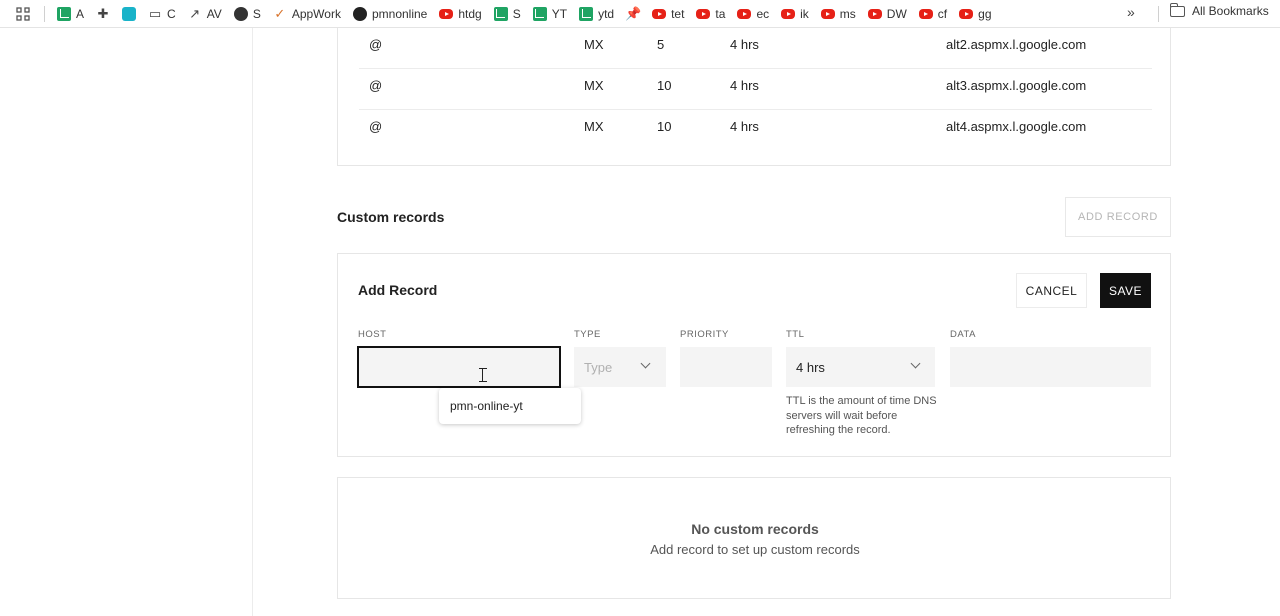  Describe the element at coordinates (763, 13) in the screenshot. I see `bookmark-label: ec` at that location.